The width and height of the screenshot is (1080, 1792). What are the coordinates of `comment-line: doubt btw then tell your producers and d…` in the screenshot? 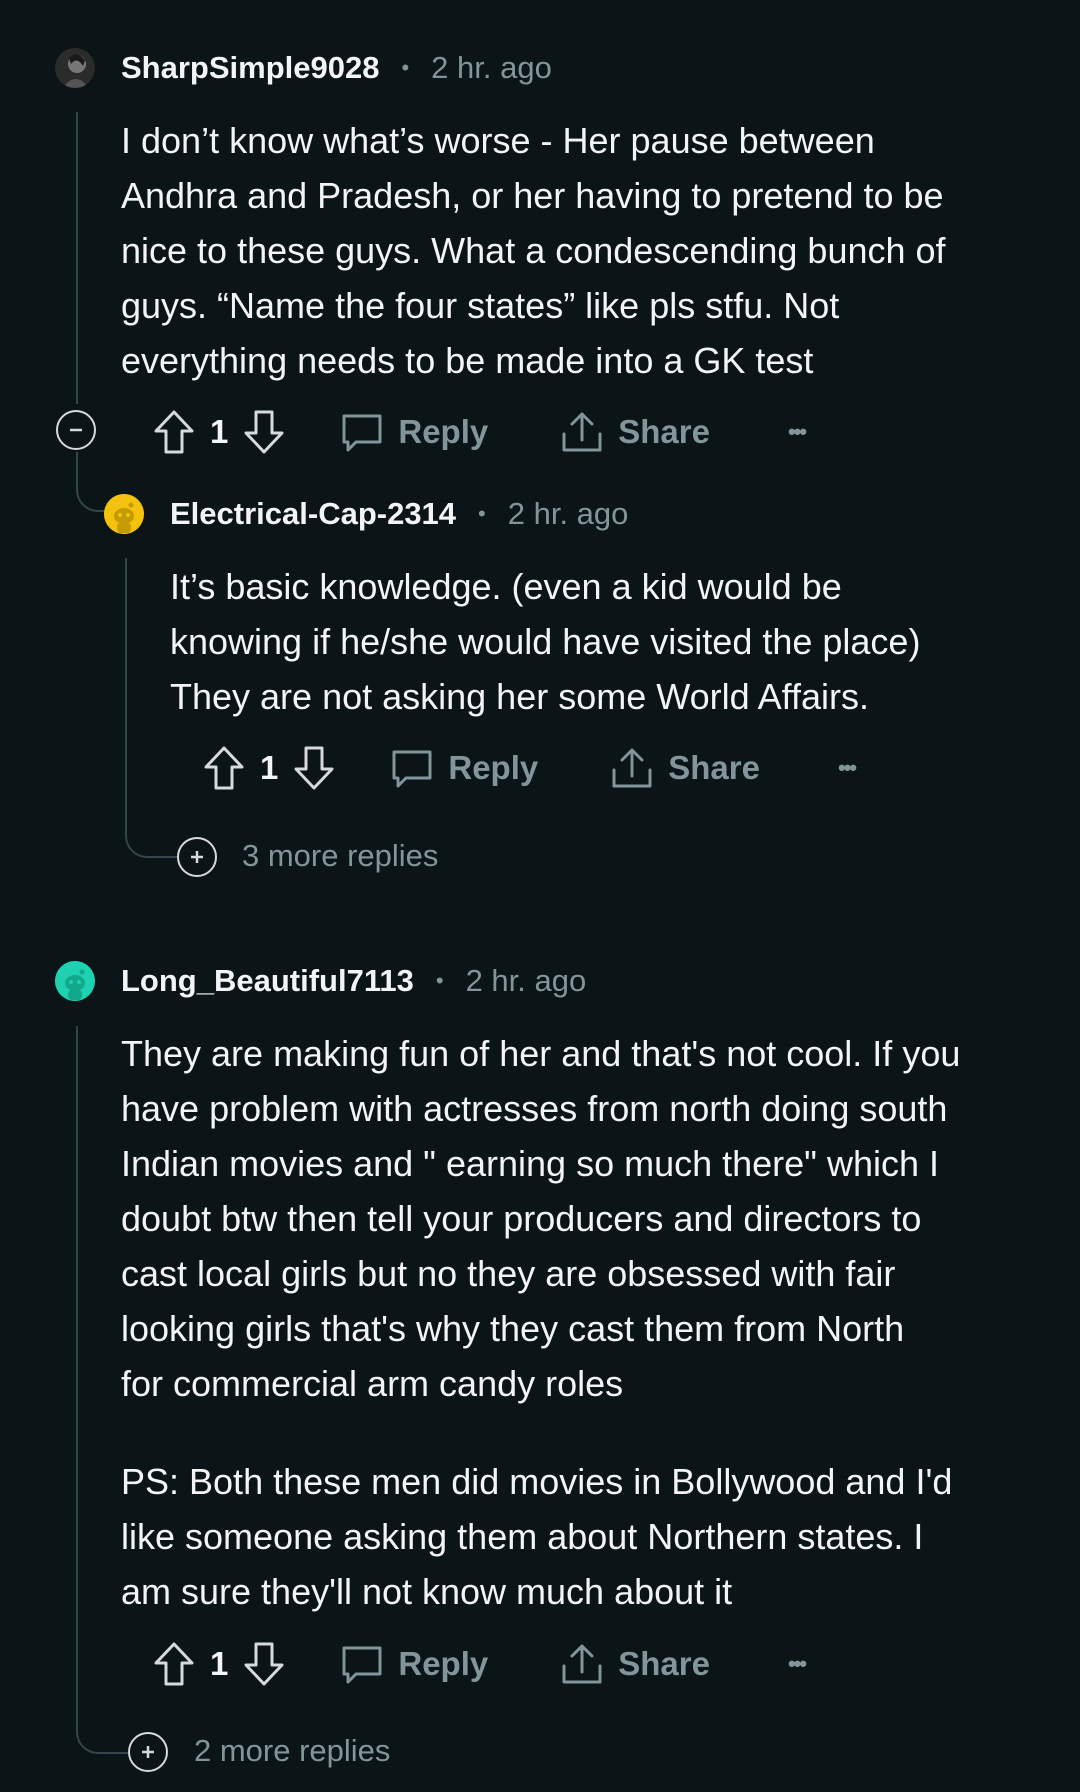 It's located at (521, 1218).